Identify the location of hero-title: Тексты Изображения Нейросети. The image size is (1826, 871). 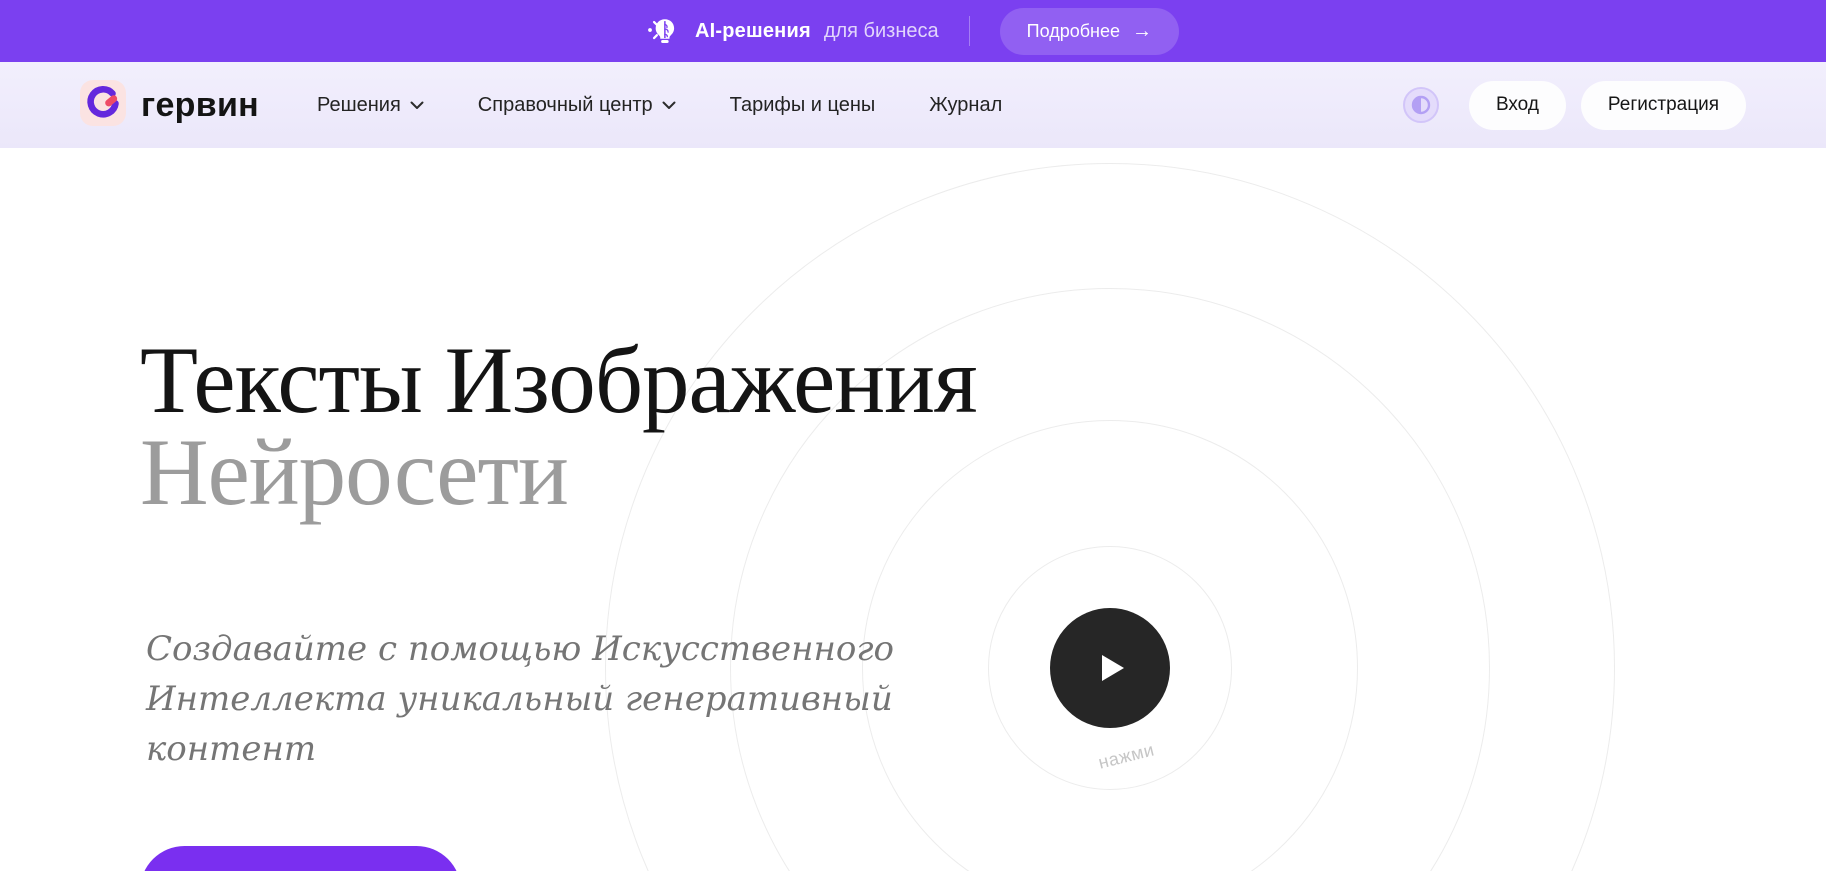
(559, 429).